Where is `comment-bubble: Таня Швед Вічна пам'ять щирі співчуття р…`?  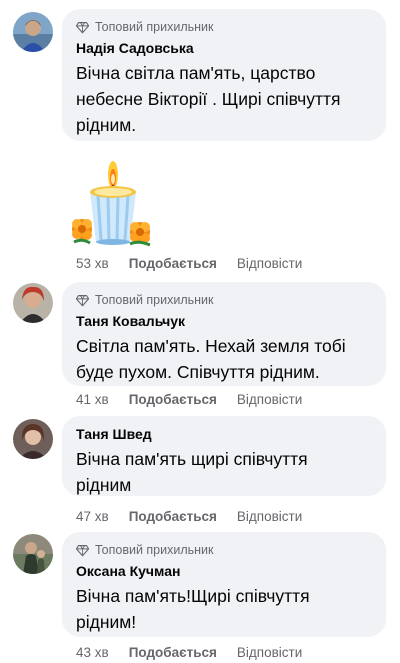
comment-bubble: Таня Швед Вічна пам'ять щирі співчуття р… is located at coordinates (224, 456).